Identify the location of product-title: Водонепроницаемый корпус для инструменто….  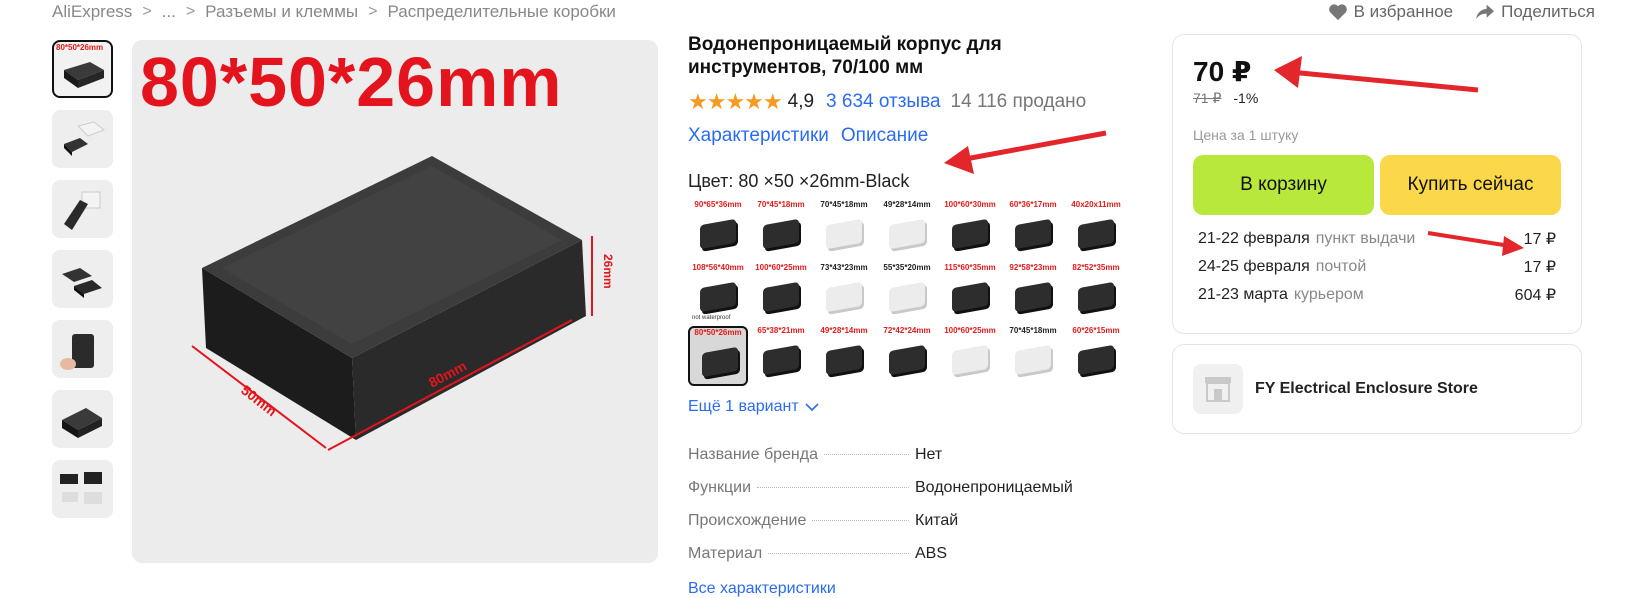
(845, 56).